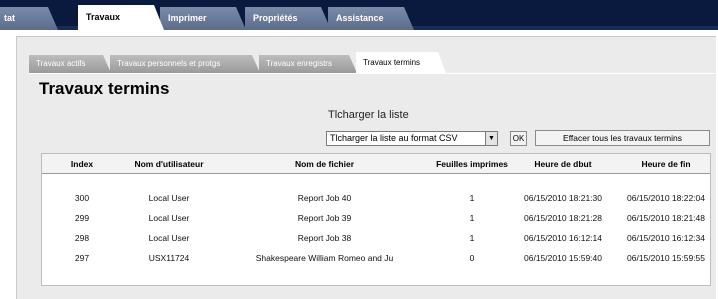 This screenshot has height=299, width=718. Describe the element at coordinates (563, 198) in the screenshot. I see `cell-start-time: 06/15/2010 18:21:30` at that location.